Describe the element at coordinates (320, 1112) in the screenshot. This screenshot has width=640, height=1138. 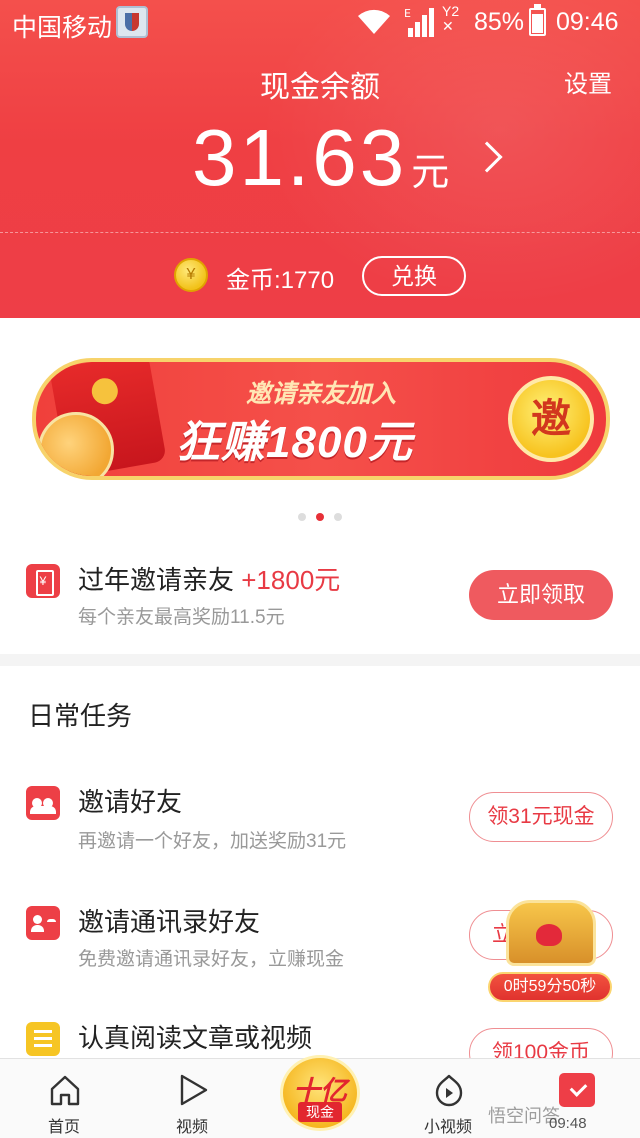
I see `cash-badge-bottom: 现金` at that location.